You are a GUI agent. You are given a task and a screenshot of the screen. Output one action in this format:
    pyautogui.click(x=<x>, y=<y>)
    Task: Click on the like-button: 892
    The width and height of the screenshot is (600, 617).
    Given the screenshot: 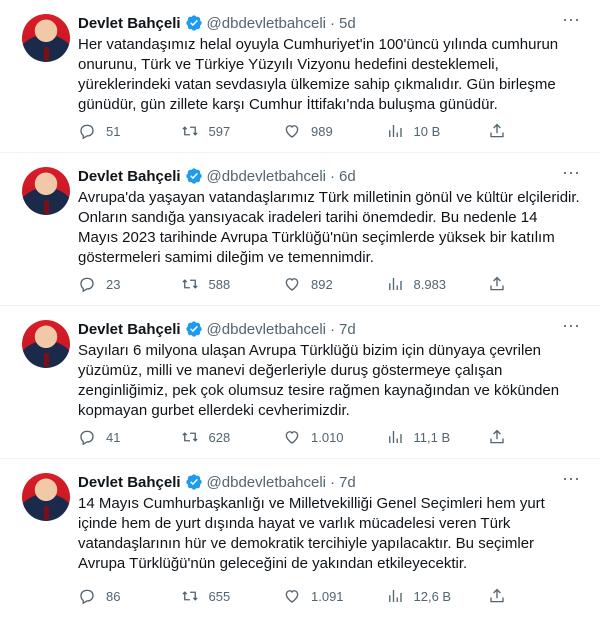 What is the action you would take?
    pyautogui.click(x=318, y=284)
    